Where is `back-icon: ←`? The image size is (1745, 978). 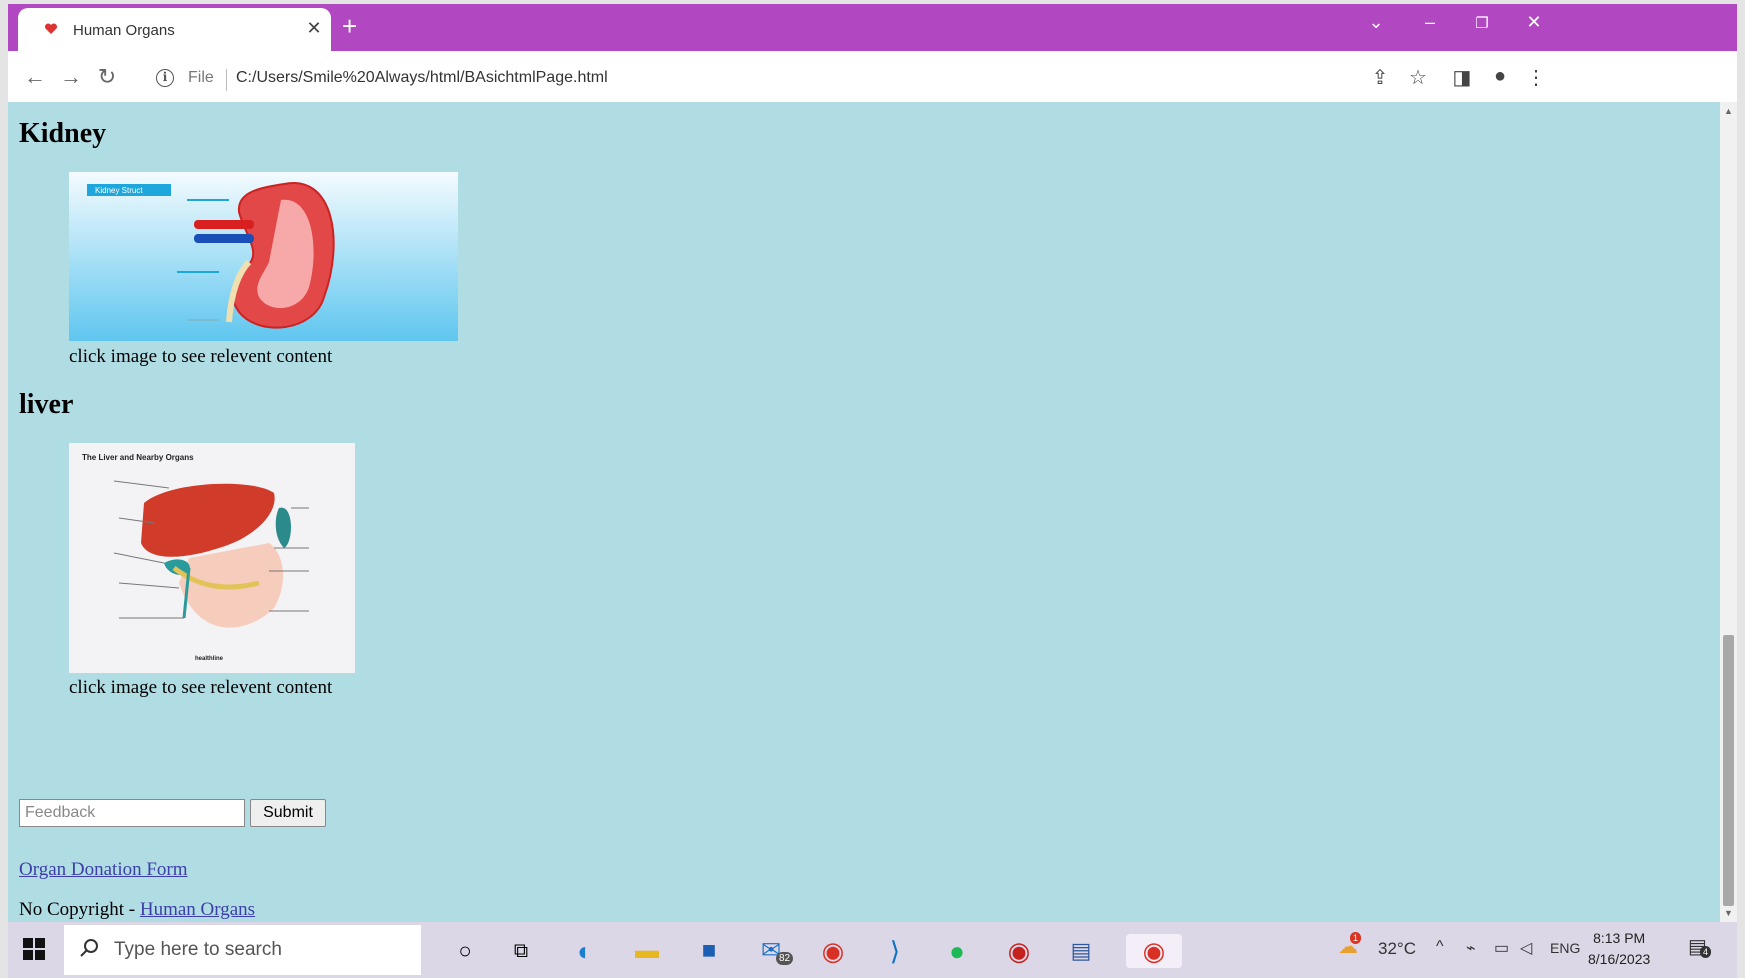 back-icon: ← is located at coordinates (35, 77).